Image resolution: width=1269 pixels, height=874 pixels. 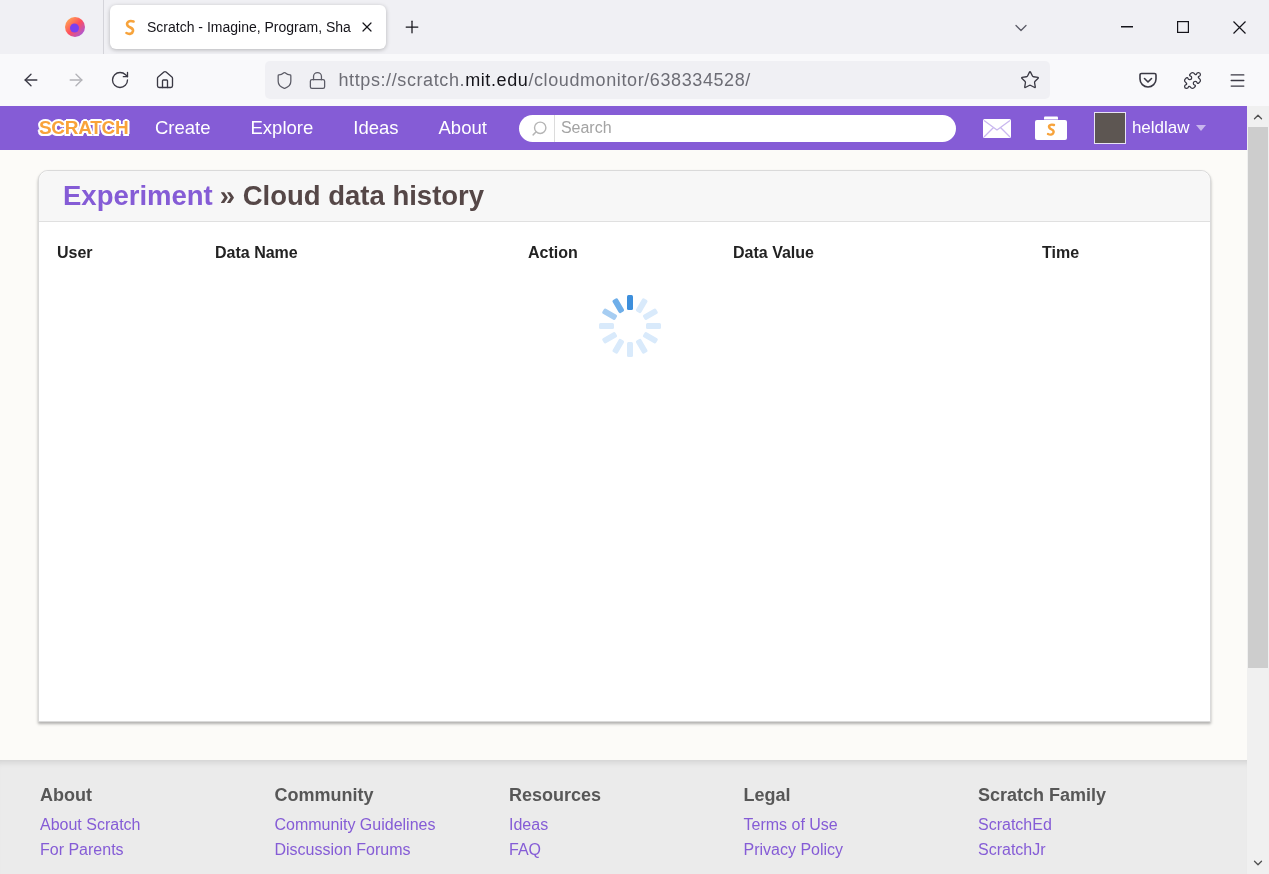 What do you see at coordinates (553, 252) in the screenshot?
I see `column-header: Action` at bounding box center [553, 252].